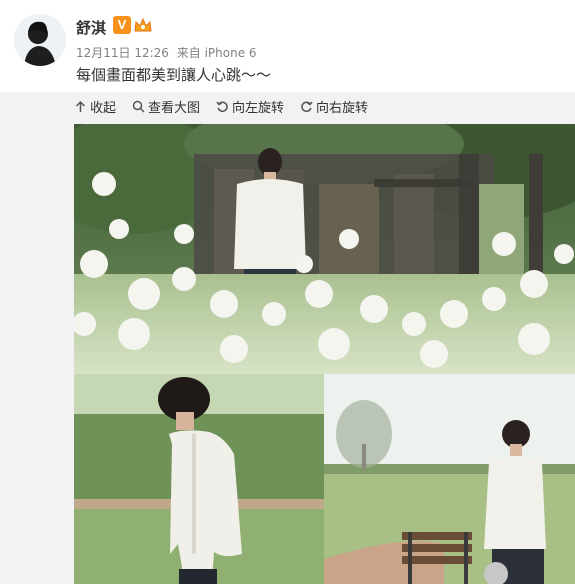 This screenshot has width=575, height=584. I want to click on collapse-button: 收起, so click(95, 106).